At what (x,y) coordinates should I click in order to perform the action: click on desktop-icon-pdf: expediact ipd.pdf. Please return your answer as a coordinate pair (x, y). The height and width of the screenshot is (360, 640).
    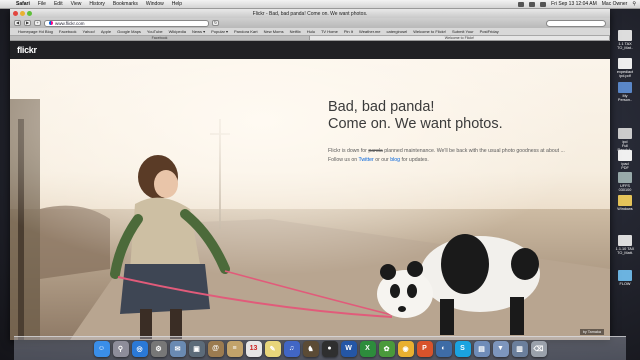
    Looking at the image, I should click on (625, 68).